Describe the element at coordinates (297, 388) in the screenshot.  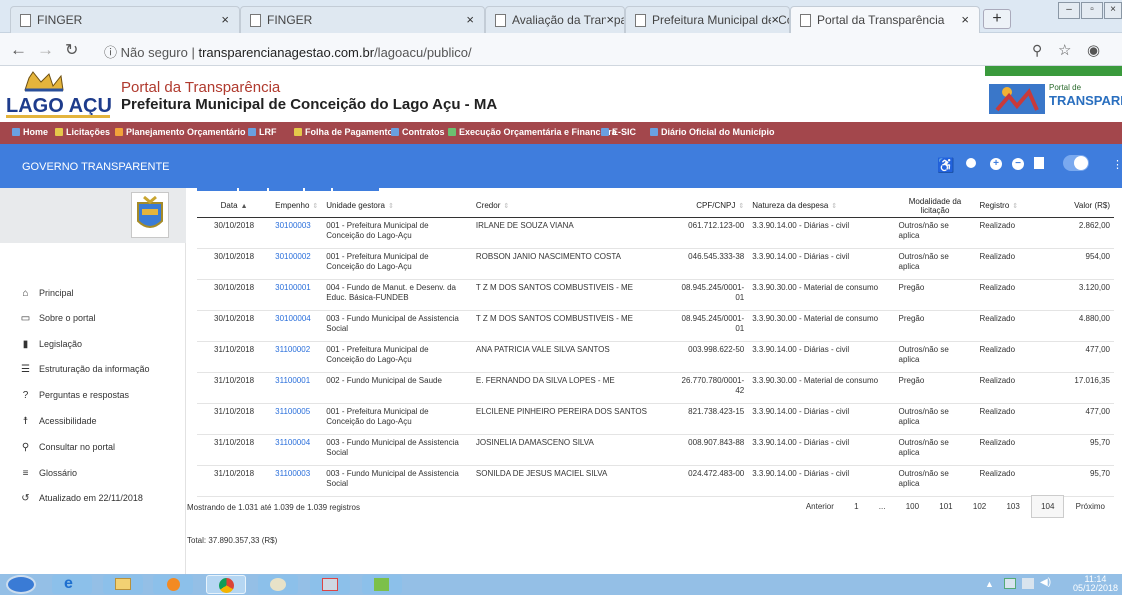
I see `cell-empenho: 31100001` at that location.